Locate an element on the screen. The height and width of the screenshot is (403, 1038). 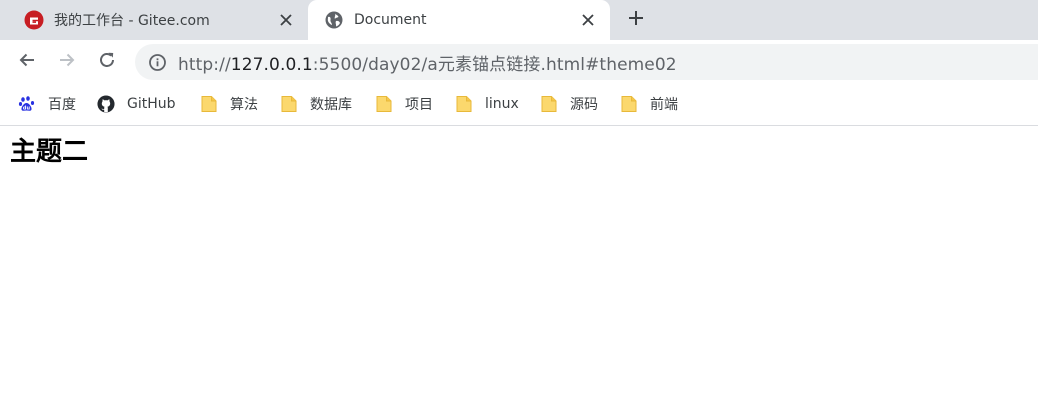
bookmark-baidu: du 百度 is located at coordinates (47, 104).